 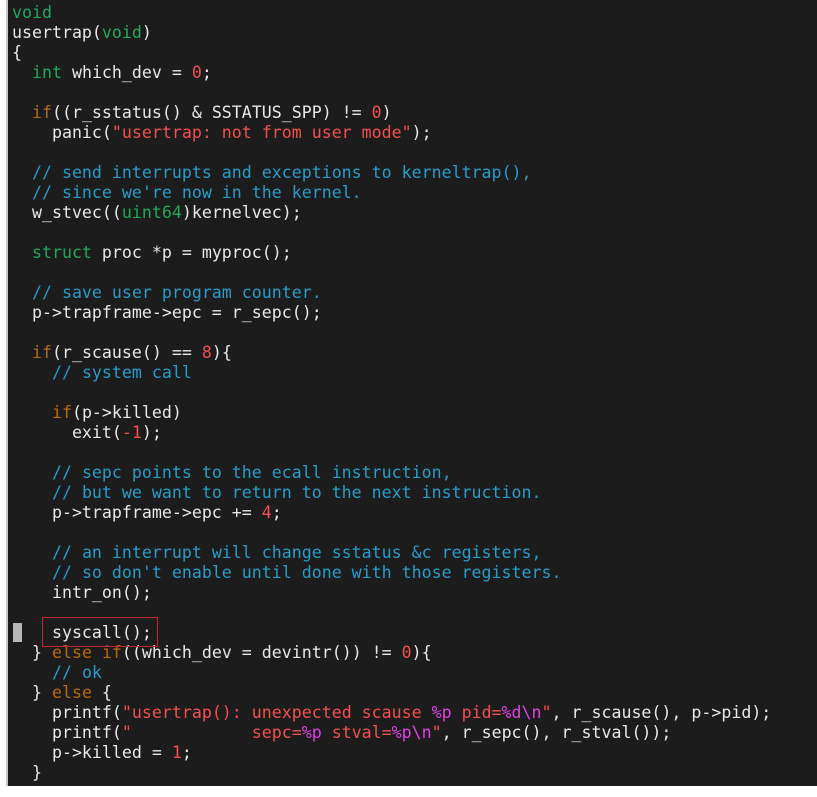 What do you see at coordinates (92, 752) in the screenshot?
I see `code-text: p->killed =` at bounding box center [92, 752].